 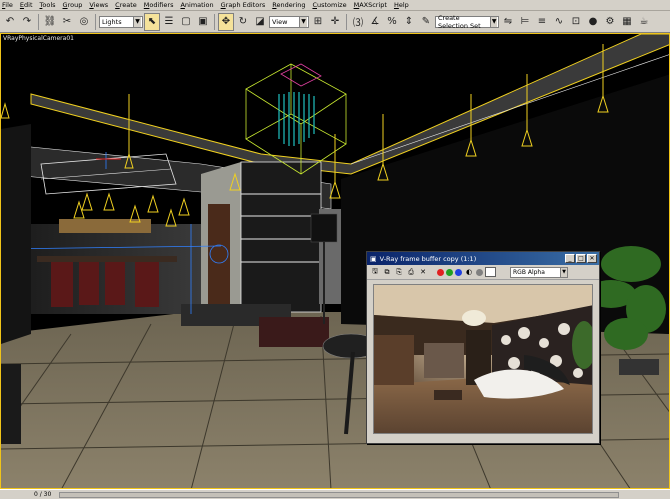 I want to click on clear-image-icon: ✕, so click(x=423, y=272).